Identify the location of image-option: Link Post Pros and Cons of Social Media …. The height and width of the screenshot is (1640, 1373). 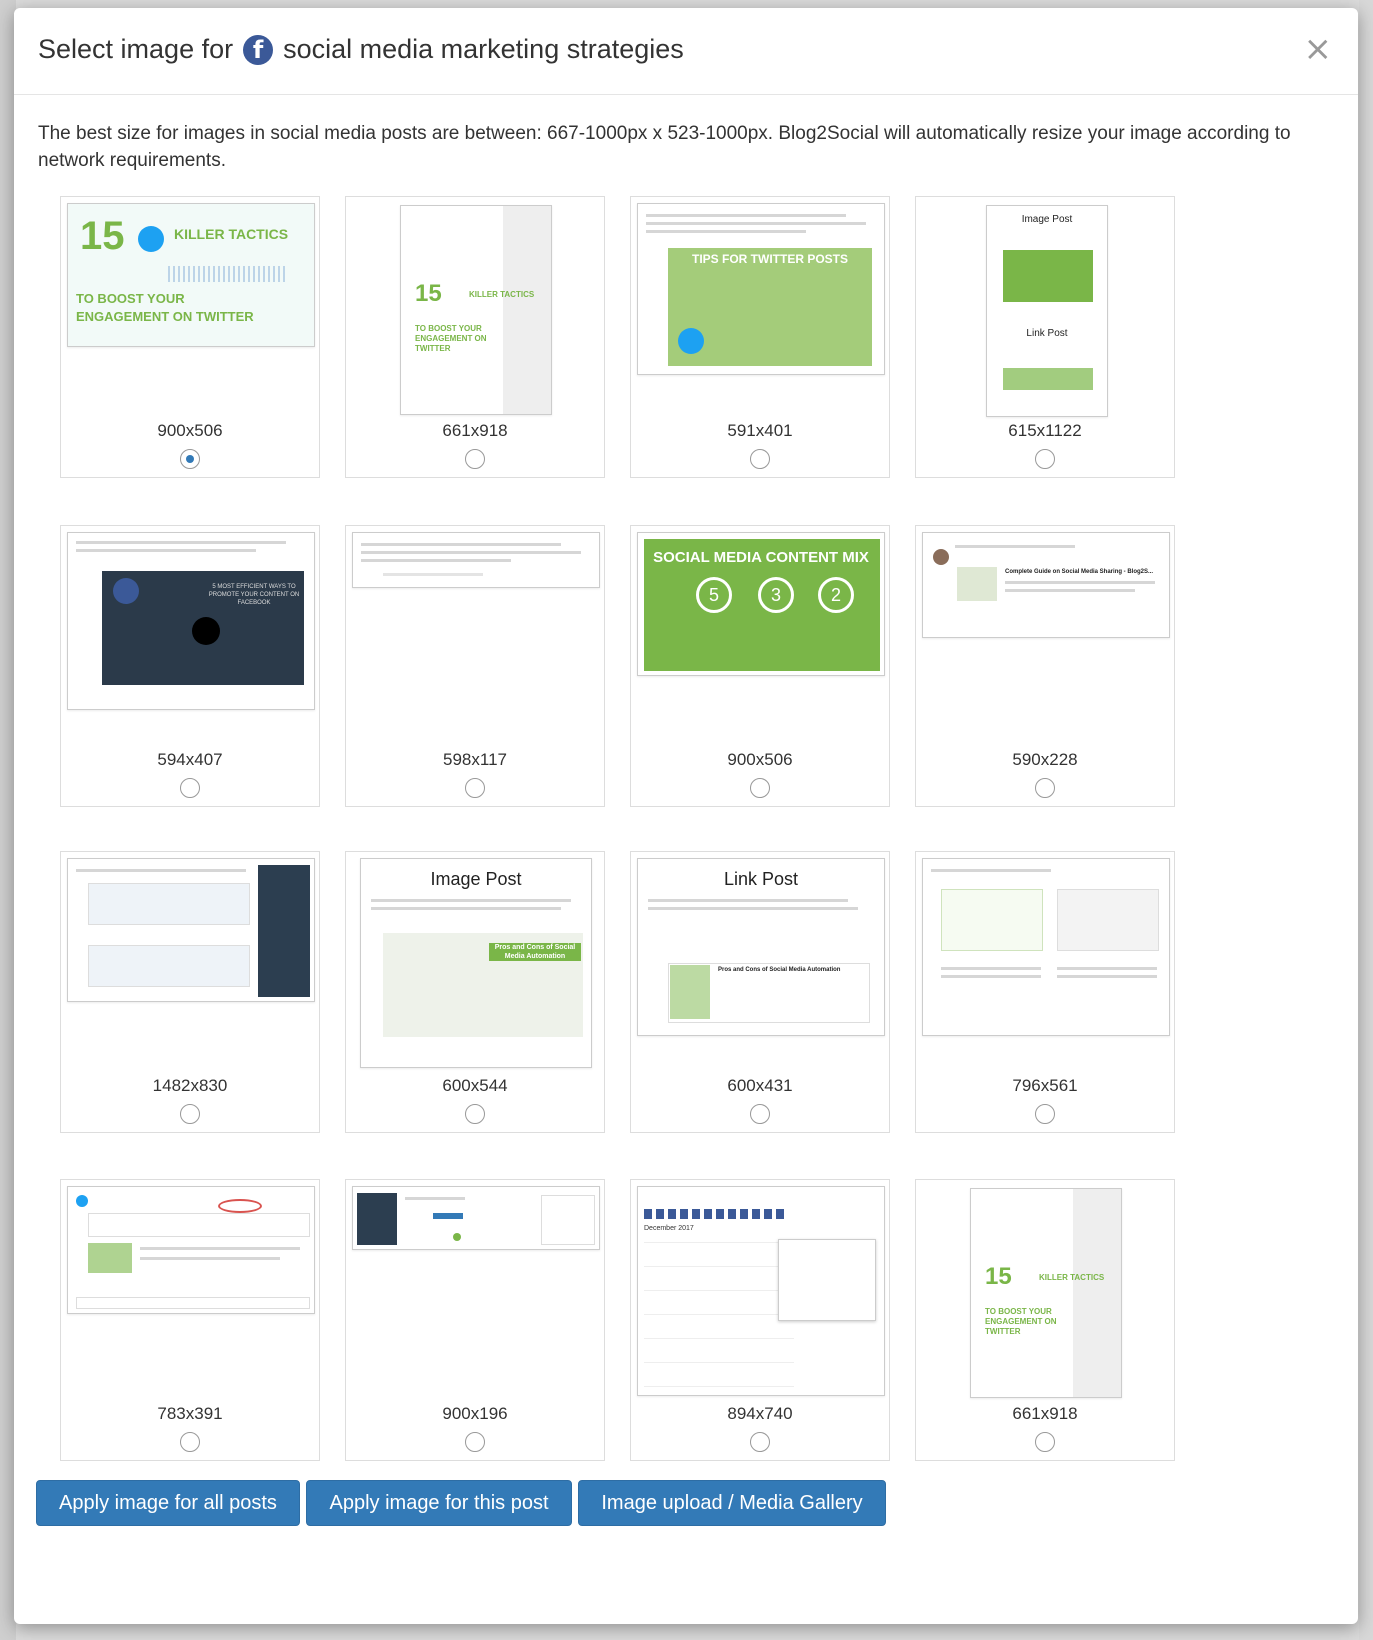
(760, 992).